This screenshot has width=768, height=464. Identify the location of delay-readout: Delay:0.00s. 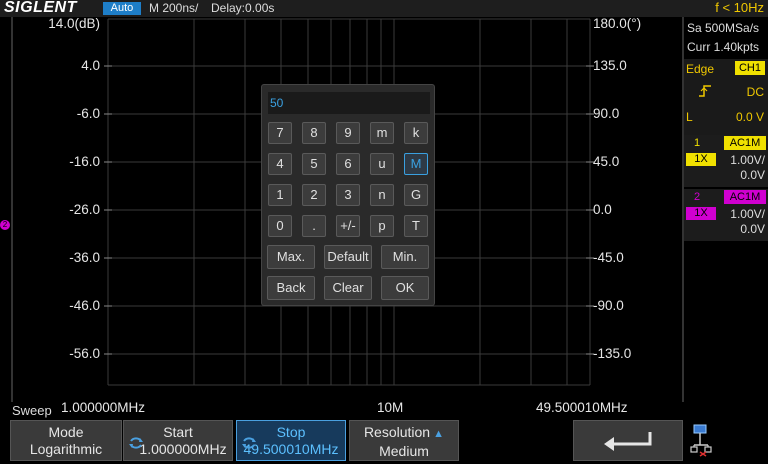
(243, 8).